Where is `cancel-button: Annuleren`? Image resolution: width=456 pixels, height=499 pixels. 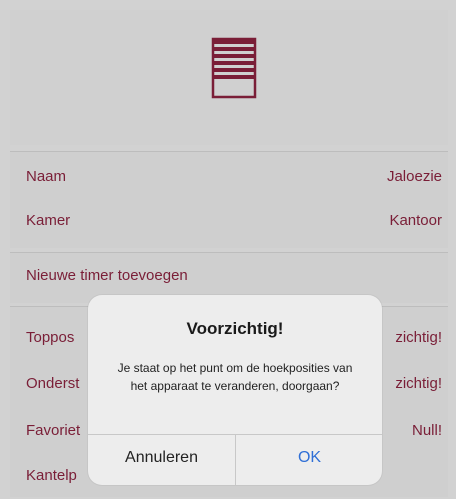 cancel-button: Annuleren is located at coordinates (161, 460).